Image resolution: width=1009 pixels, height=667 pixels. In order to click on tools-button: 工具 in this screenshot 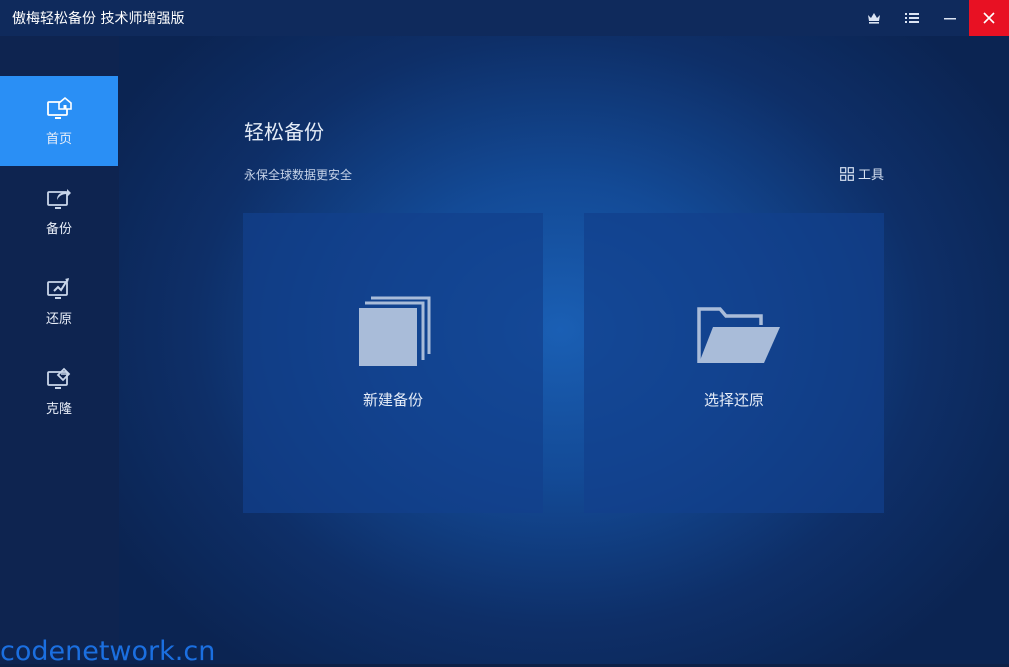, I will do `click(862, 173)`.